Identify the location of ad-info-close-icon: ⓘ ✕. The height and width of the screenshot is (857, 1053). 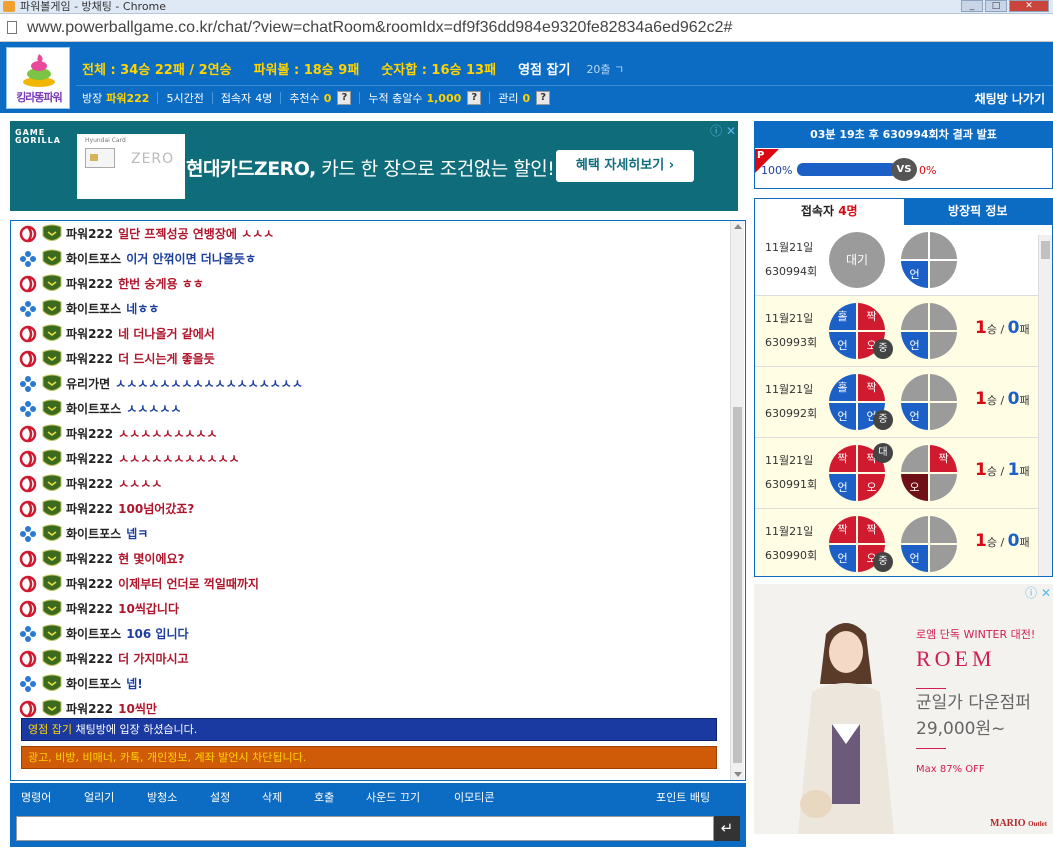
(723, 130).